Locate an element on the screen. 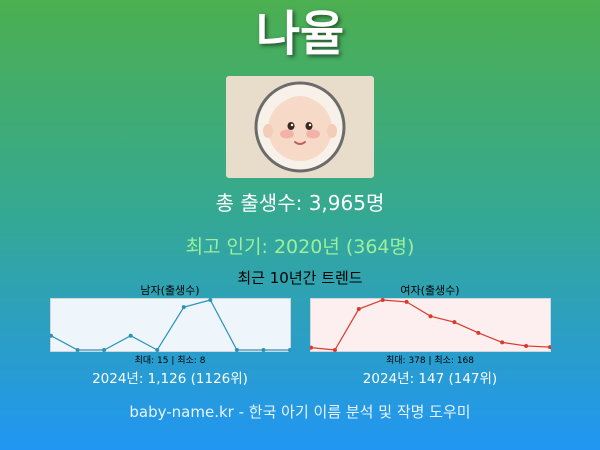 The width and height of the screenshot is (600, 450). baby-avatar is located at coordinates (300, 127).